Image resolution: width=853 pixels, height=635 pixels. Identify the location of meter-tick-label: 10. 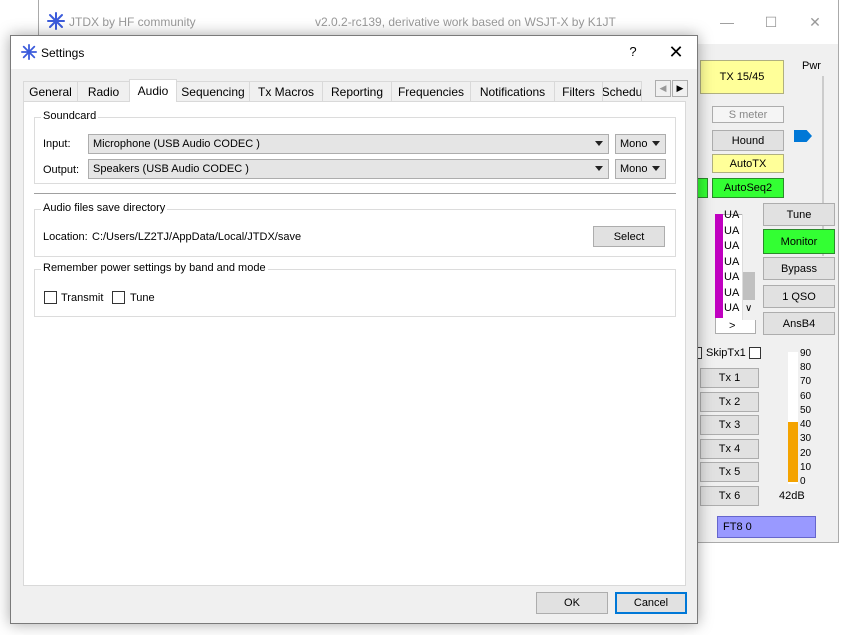
(806, 467).